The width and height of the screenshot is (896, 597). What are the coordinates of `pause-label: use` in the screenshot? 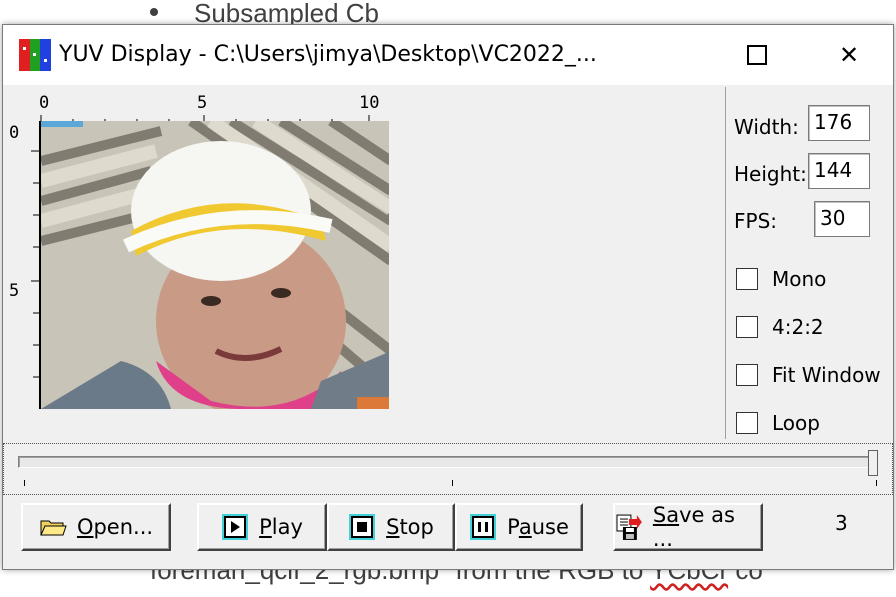 It's located at (550, 527).